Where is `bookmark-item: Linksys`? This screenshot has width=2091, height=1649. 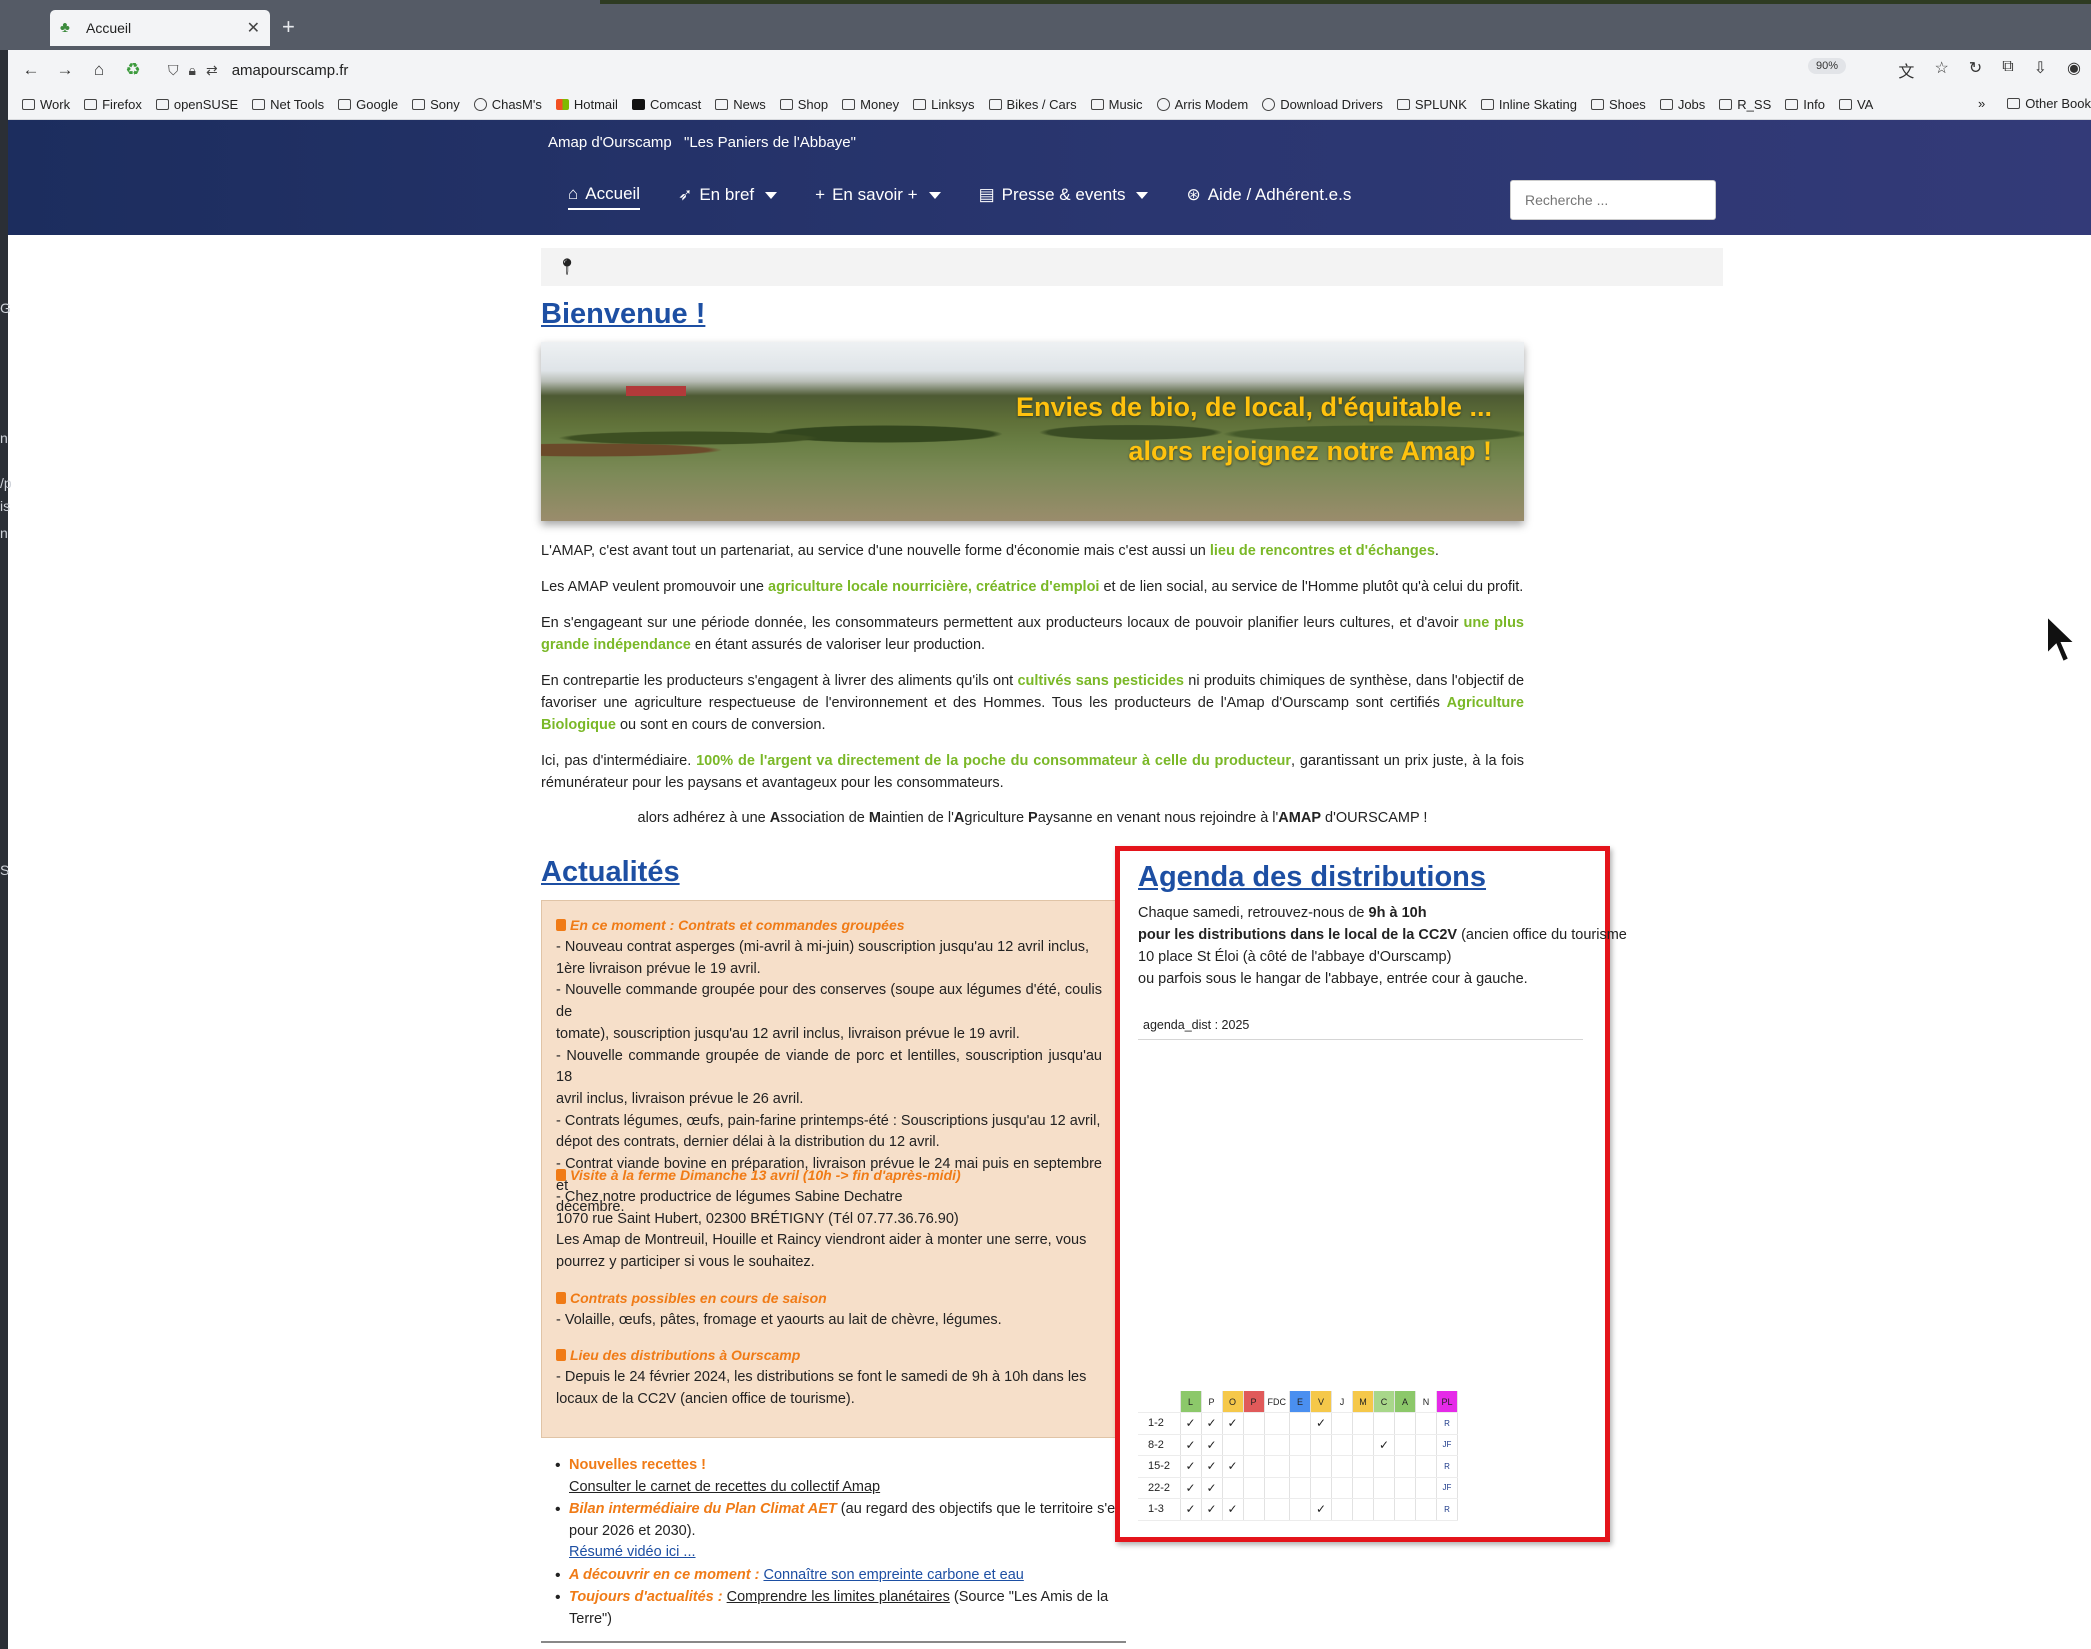 bookmark-item: Linksys is located at coordinates (944, 104).